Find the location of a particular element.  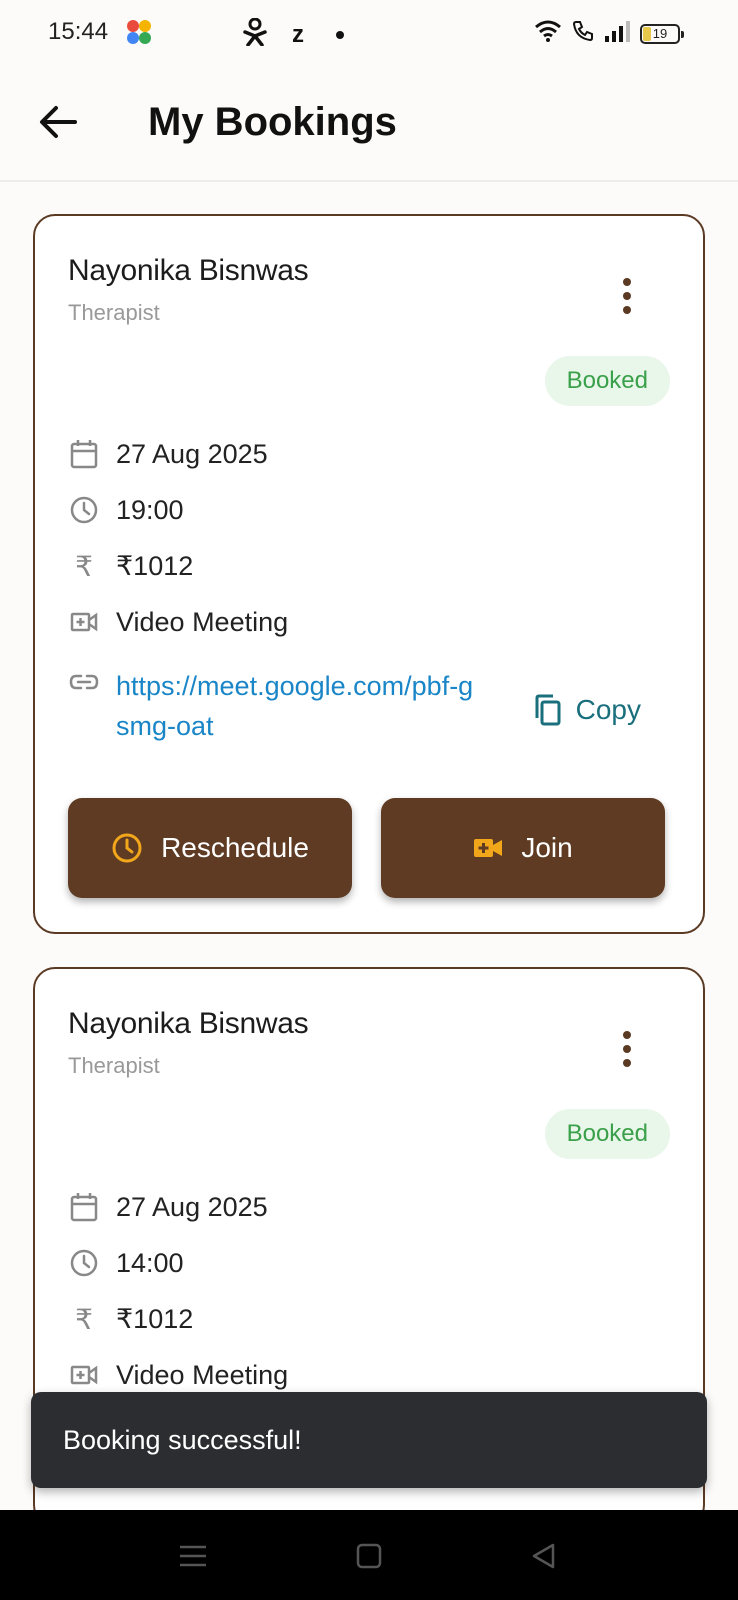

copy-link-button: Copy is located at coordinates (587, 710).